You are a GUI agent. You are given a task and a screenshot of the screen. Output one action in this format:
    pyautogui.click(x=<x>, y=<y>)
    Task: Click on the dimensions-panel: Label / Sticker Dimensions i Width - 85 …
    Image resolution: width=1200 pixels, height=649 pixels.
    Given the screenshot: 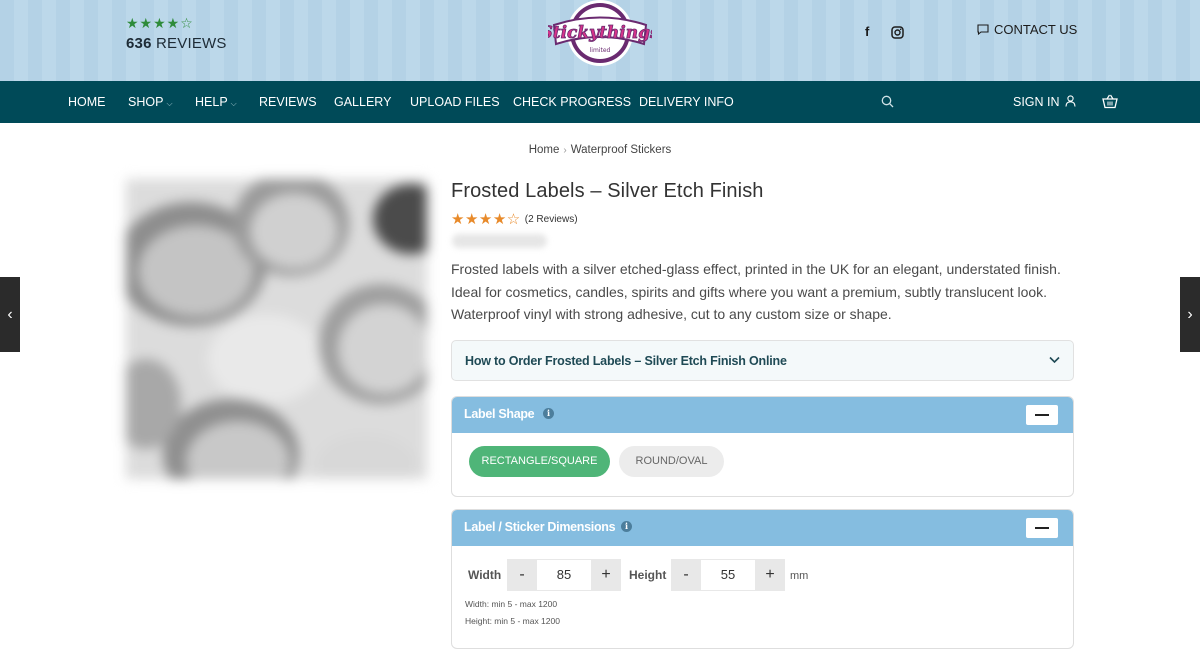 What is the action you would take?
    pyautogui.click(x=762, y=579)
    